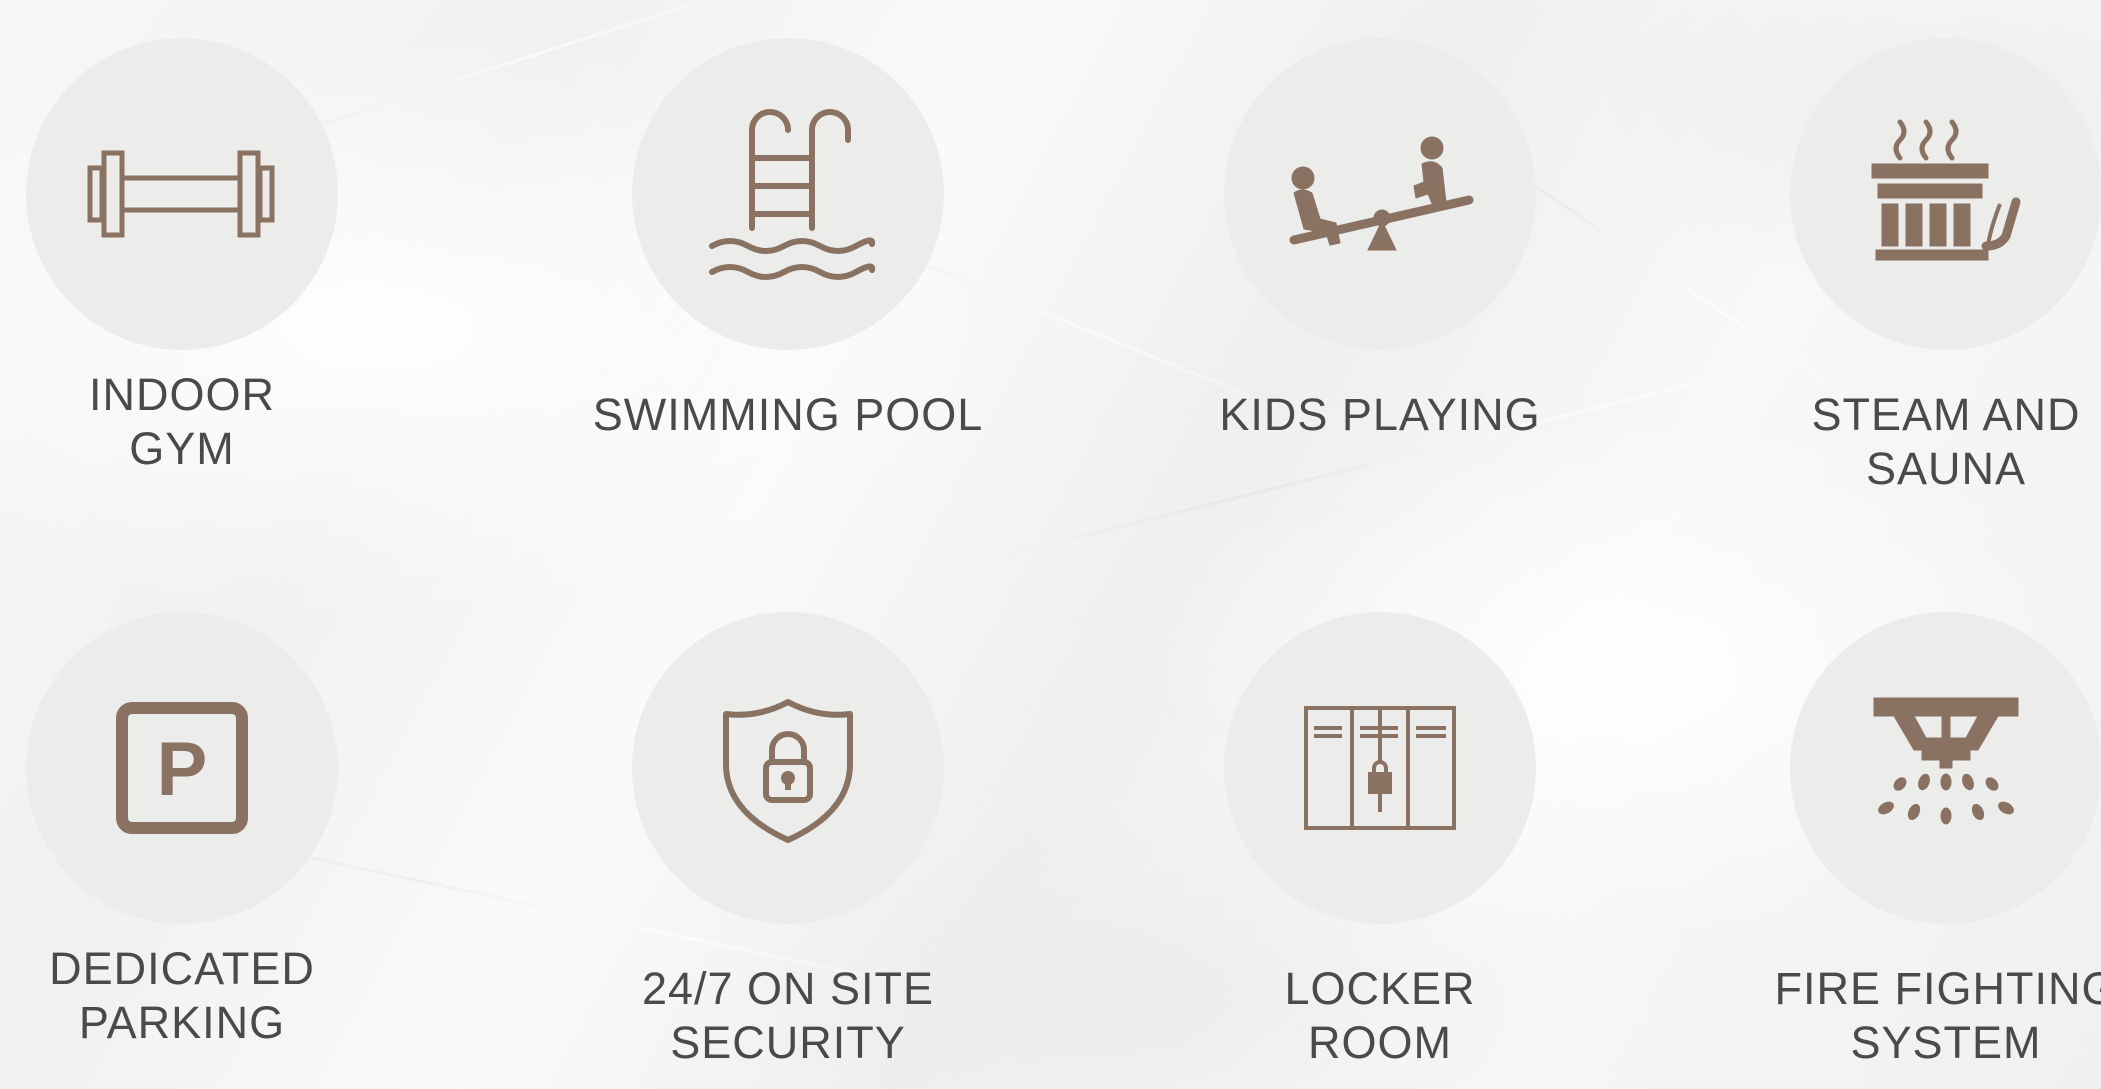  I want to click on label-line: SWIMMING POOL, so click(788, 414).